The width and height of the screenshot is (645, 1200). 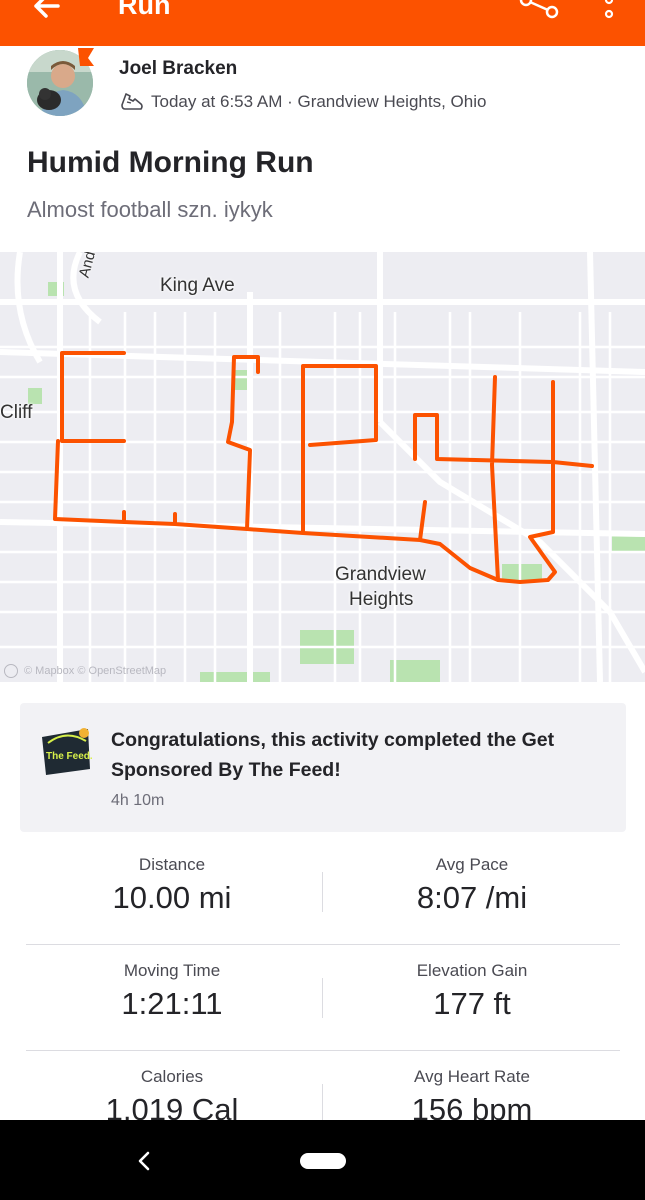 I want to click on map-label-grandview: Grandview, so click(x=380, y=574).